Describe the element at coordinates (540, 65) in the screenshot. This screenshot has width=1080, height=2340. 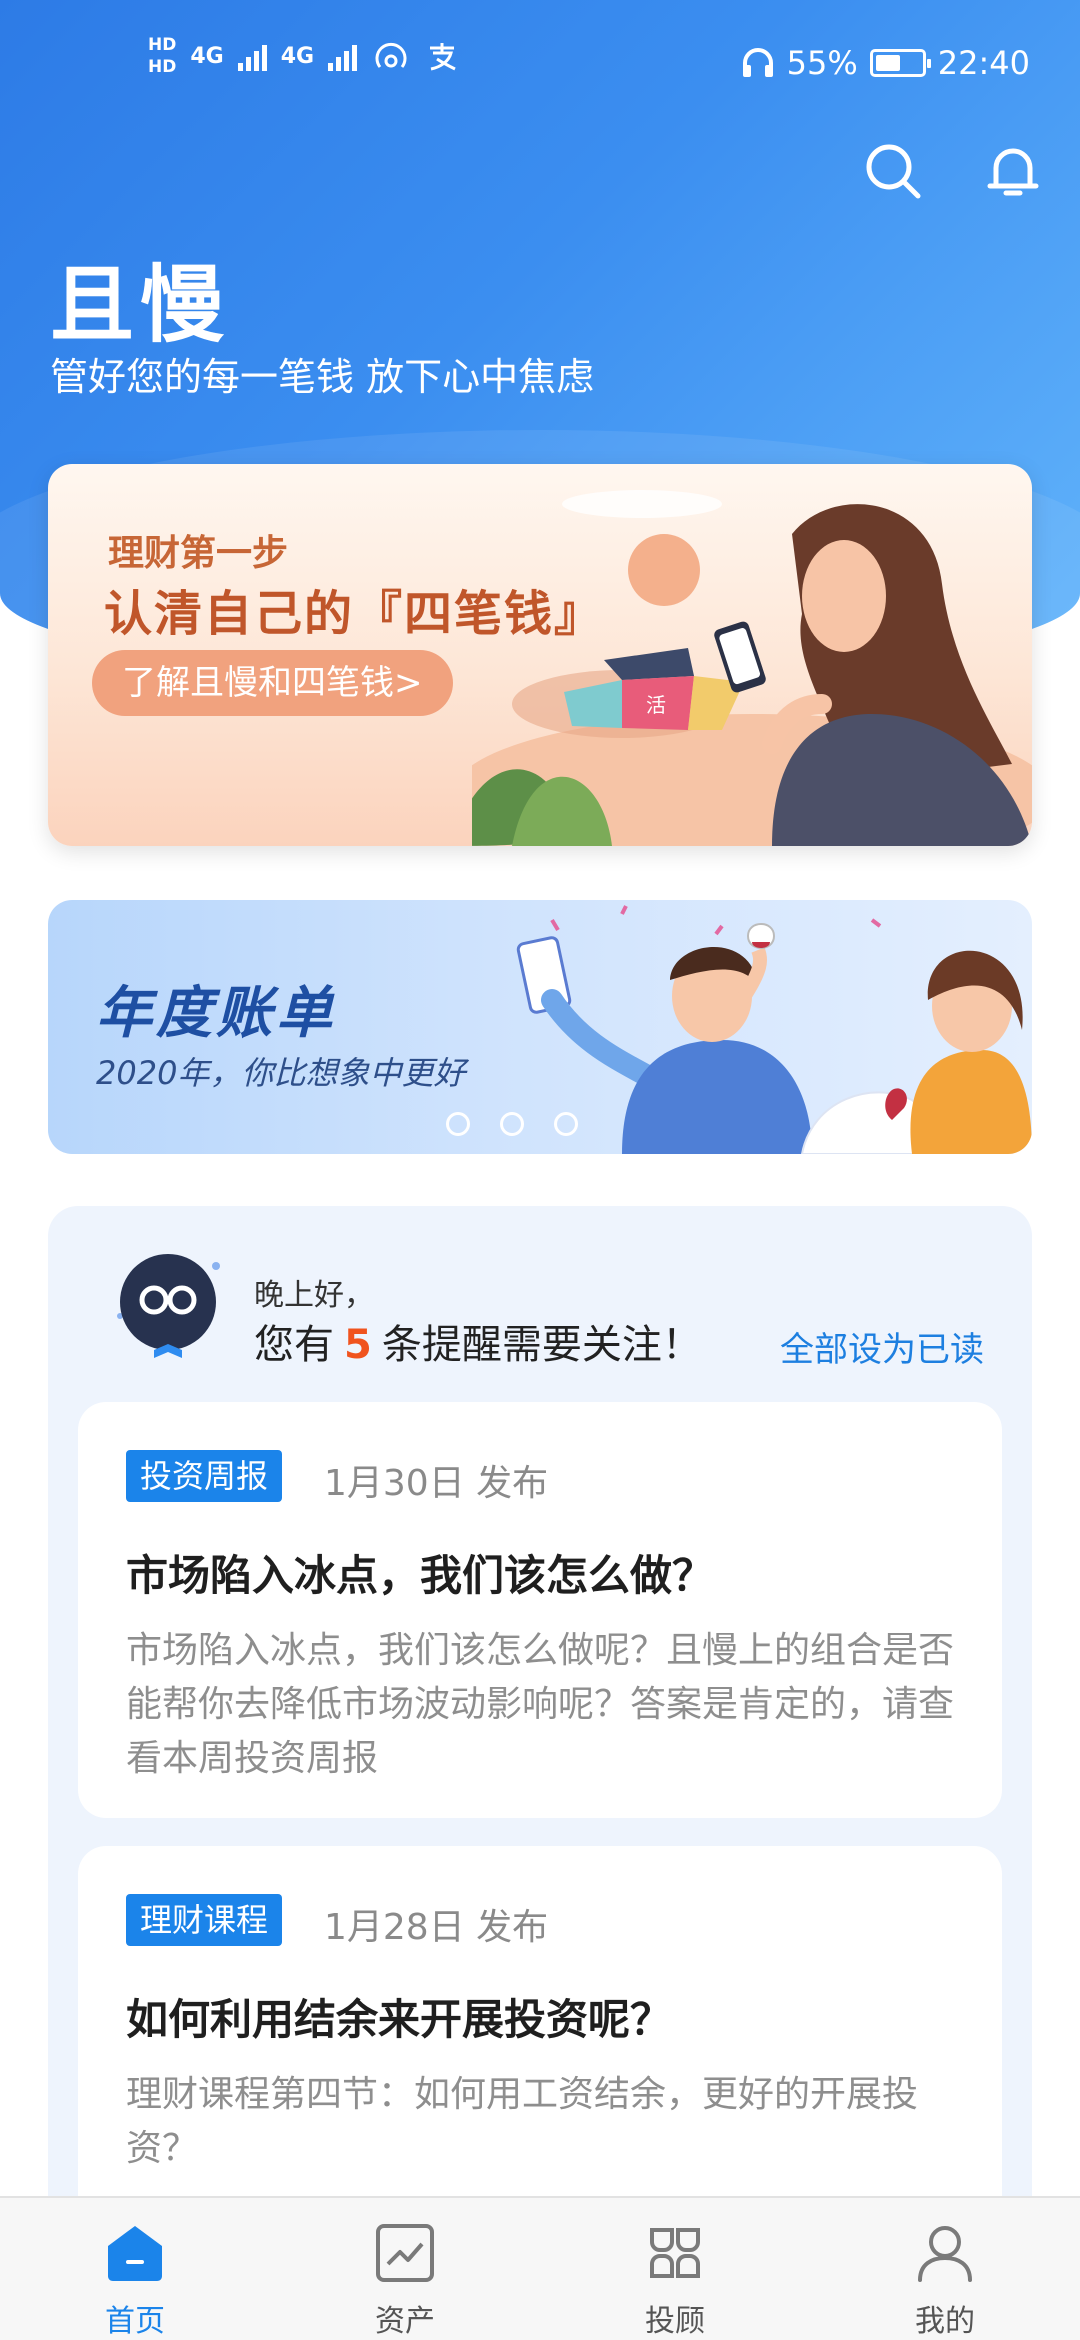
I see `status-bar: HD HD 4G 4G 55% 22:40` at that location.